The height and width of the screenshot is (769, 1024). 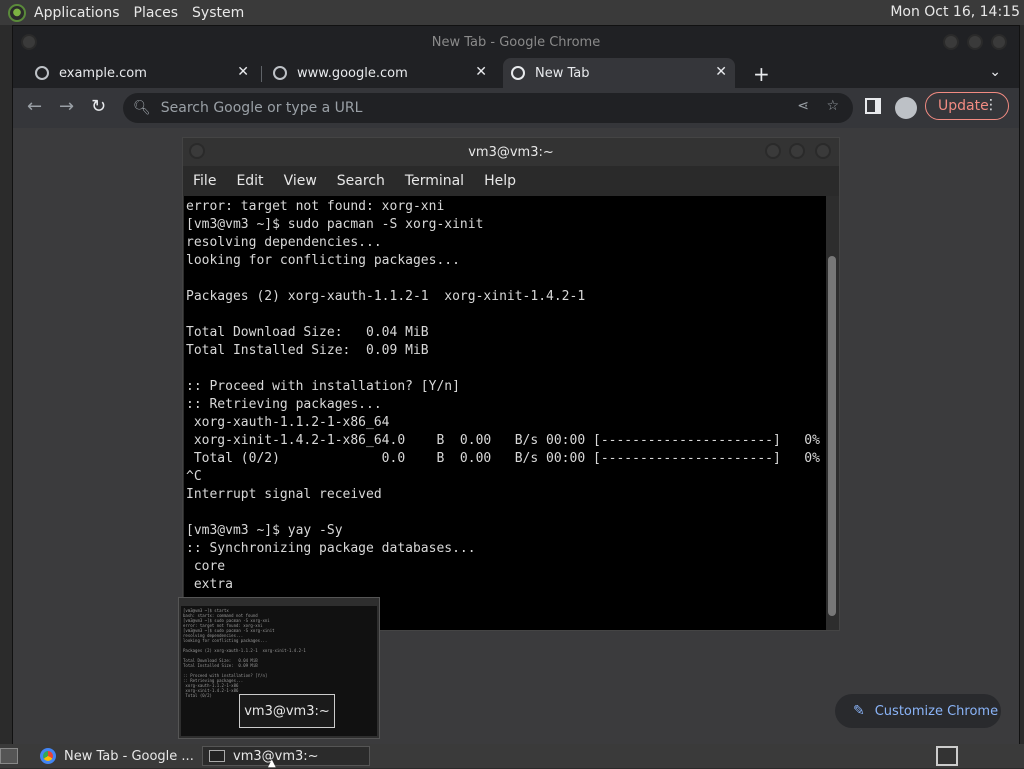 What do you see at coordinates (142, 108) in the screenshot?
I see `search-icon: 🔍︎` at bounding box center [142, 108].